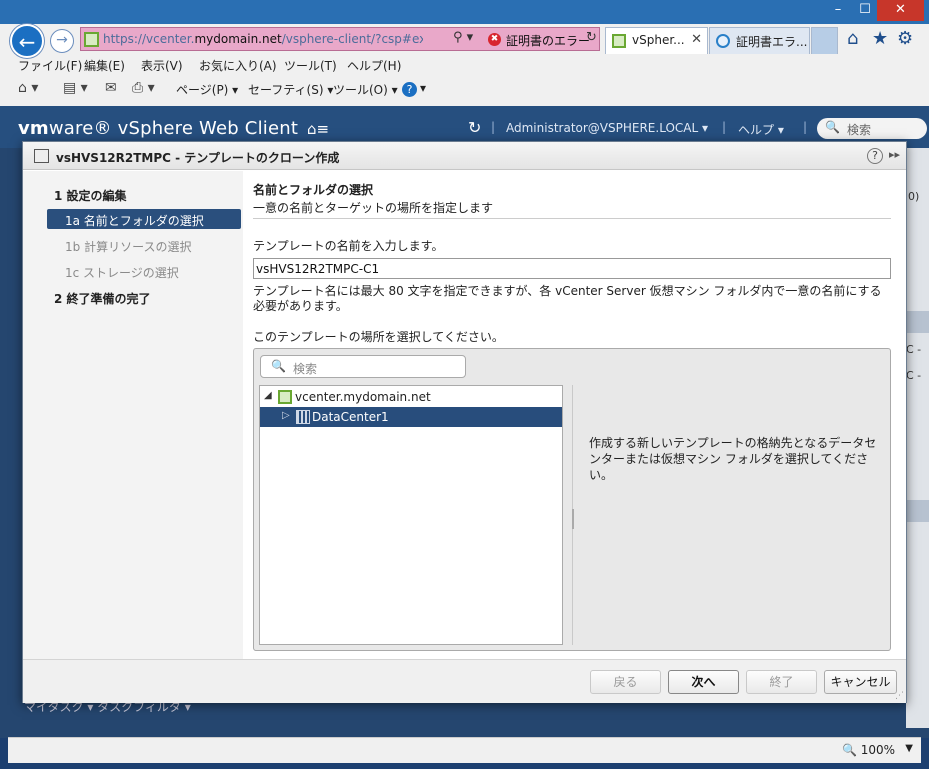 The height and width of the screenshot is (769, 929). I want to click on menu-edit: 編集(E), so click(104, 65).